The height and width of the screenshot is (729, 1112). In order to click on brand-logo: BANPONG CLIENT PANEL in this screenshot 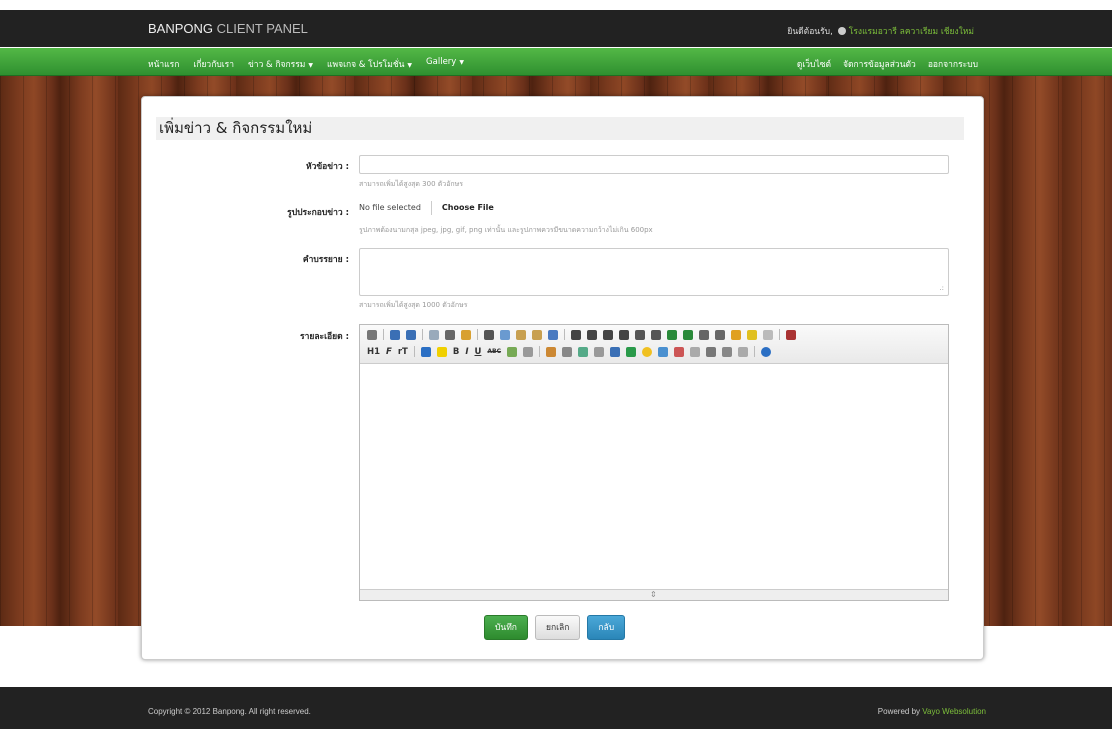, I will do `click(228, 28)`.